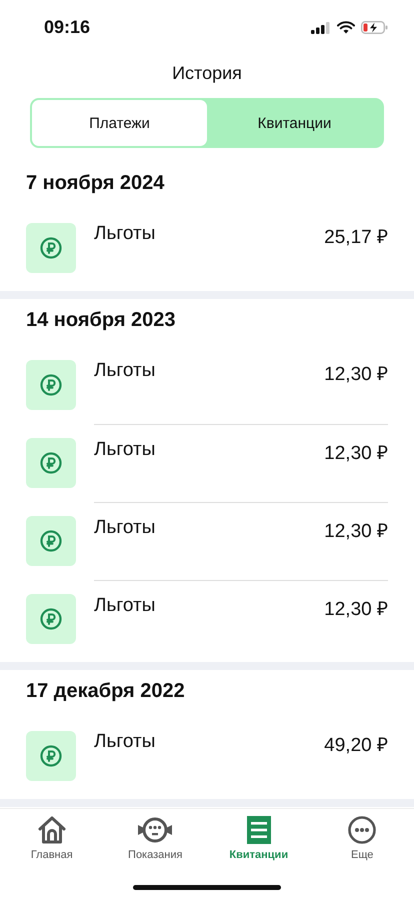 The image size is (414, 900). Describe the element at coordinates (362, 830) in the screenshot. I see `more-icon` at that location.